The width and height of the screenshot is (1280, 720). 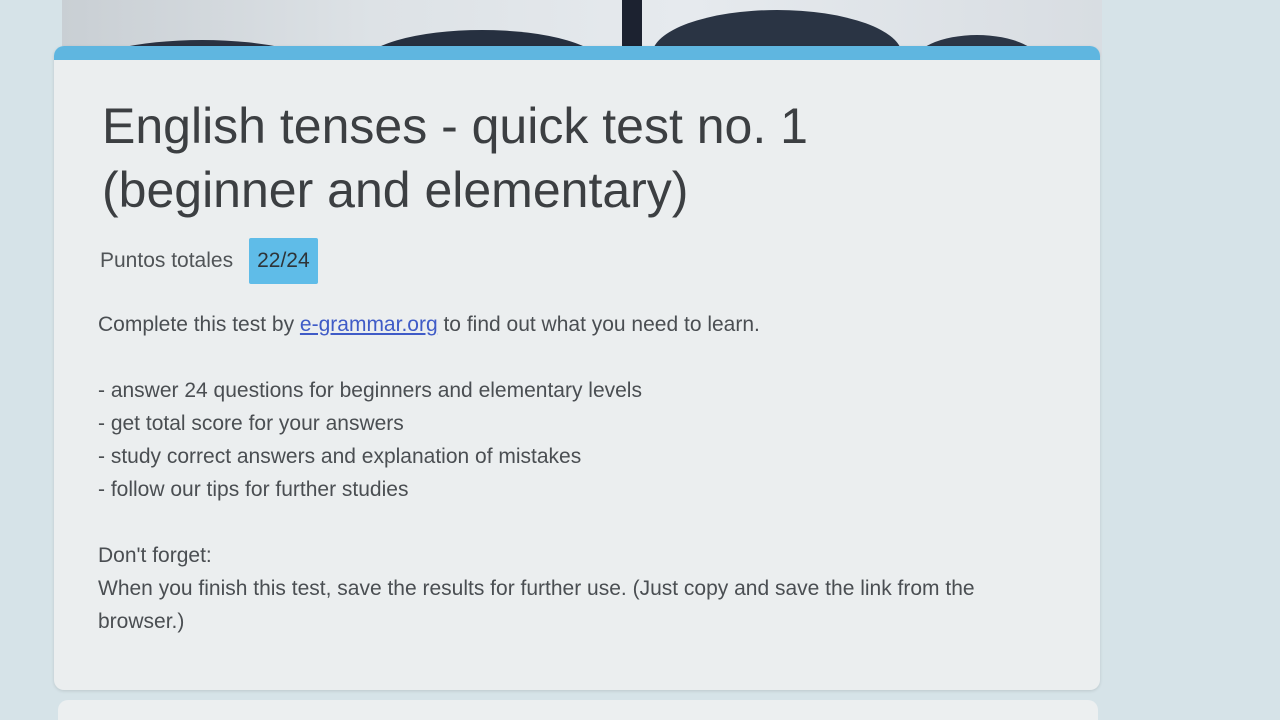 I want to click on accent-bar, so click(x=577, y=53).